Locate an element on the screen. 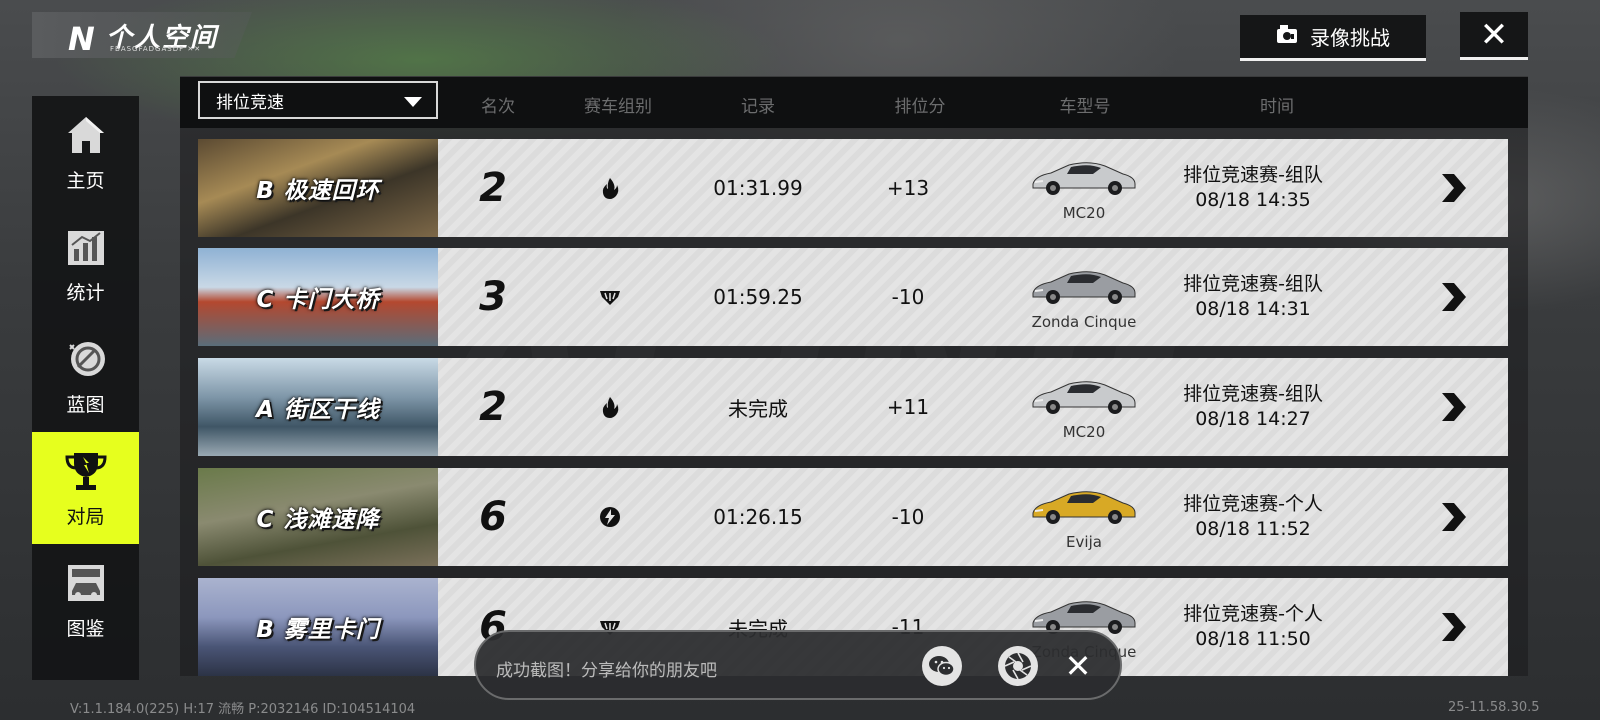  close-icon: ✕ is located at coordinates (1494, 34).